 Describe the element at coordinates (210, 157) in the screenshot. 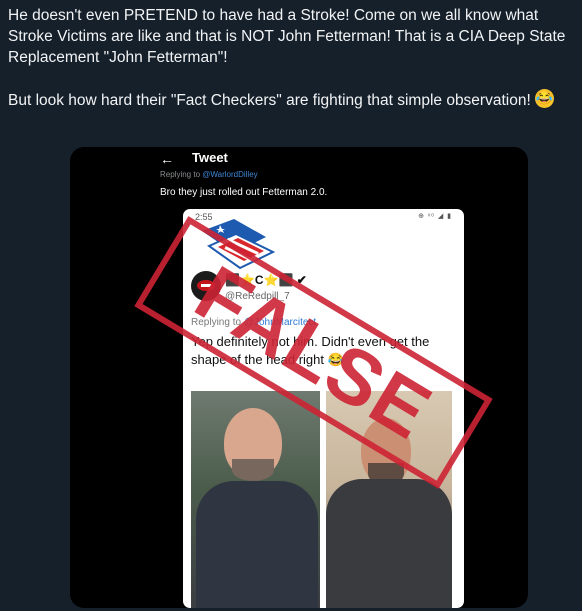

I see `inner-header-title: Tweet` at that location.